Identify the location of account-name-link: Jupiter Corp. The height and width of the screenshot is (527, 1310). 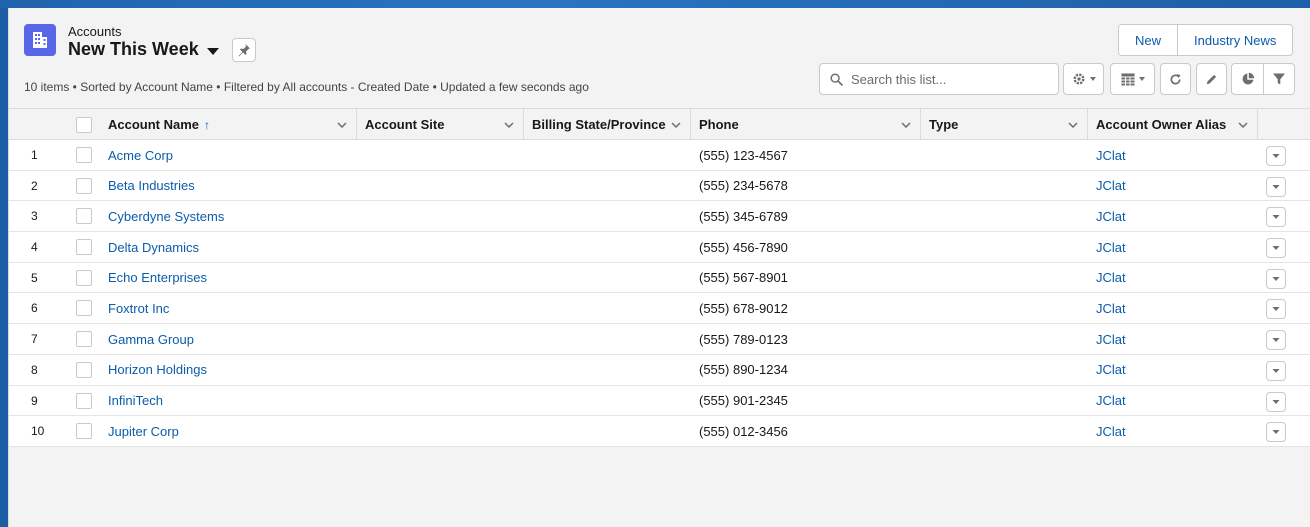
(143, 431).